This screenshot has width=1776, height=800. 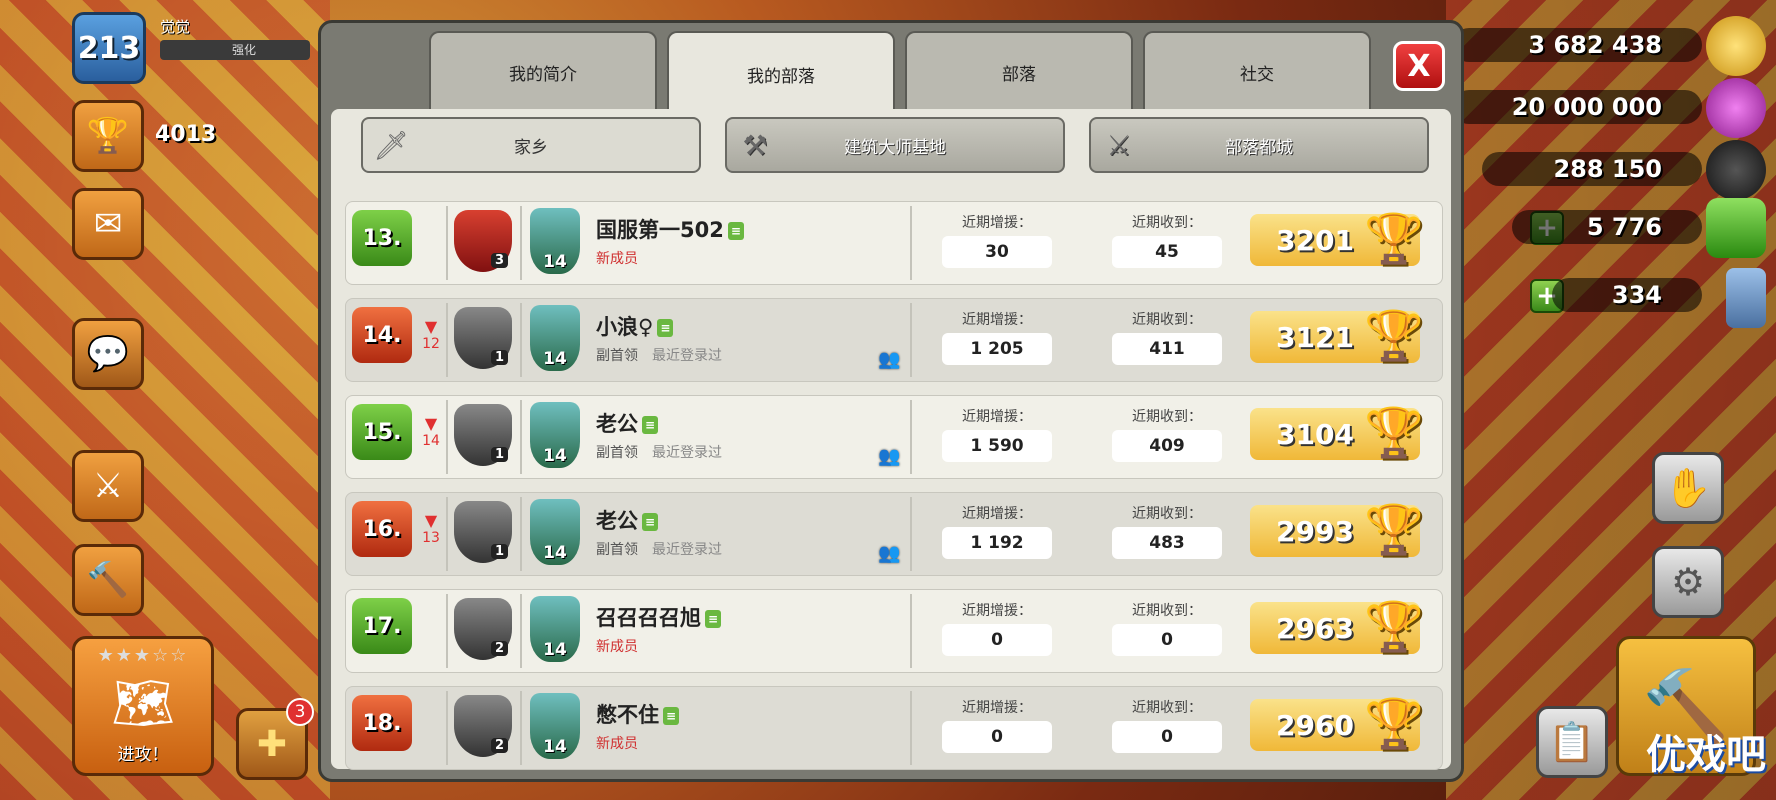 I want to click on trophy-button: 🏆, so click(x=108, y=136).